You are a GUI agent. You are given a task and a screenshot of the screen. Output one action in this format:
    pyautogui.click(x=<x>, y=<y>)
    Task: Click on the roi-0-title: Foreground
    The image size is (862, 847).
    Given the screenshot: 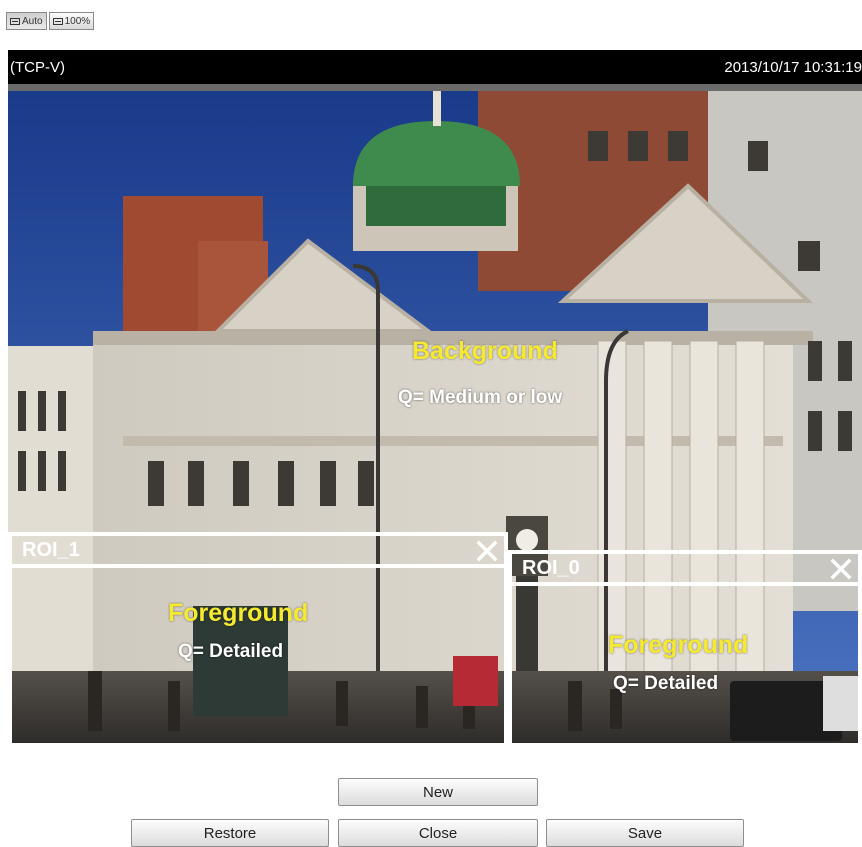 What is the action you would take?
    pyautogui.click(x=678, y=645)
    